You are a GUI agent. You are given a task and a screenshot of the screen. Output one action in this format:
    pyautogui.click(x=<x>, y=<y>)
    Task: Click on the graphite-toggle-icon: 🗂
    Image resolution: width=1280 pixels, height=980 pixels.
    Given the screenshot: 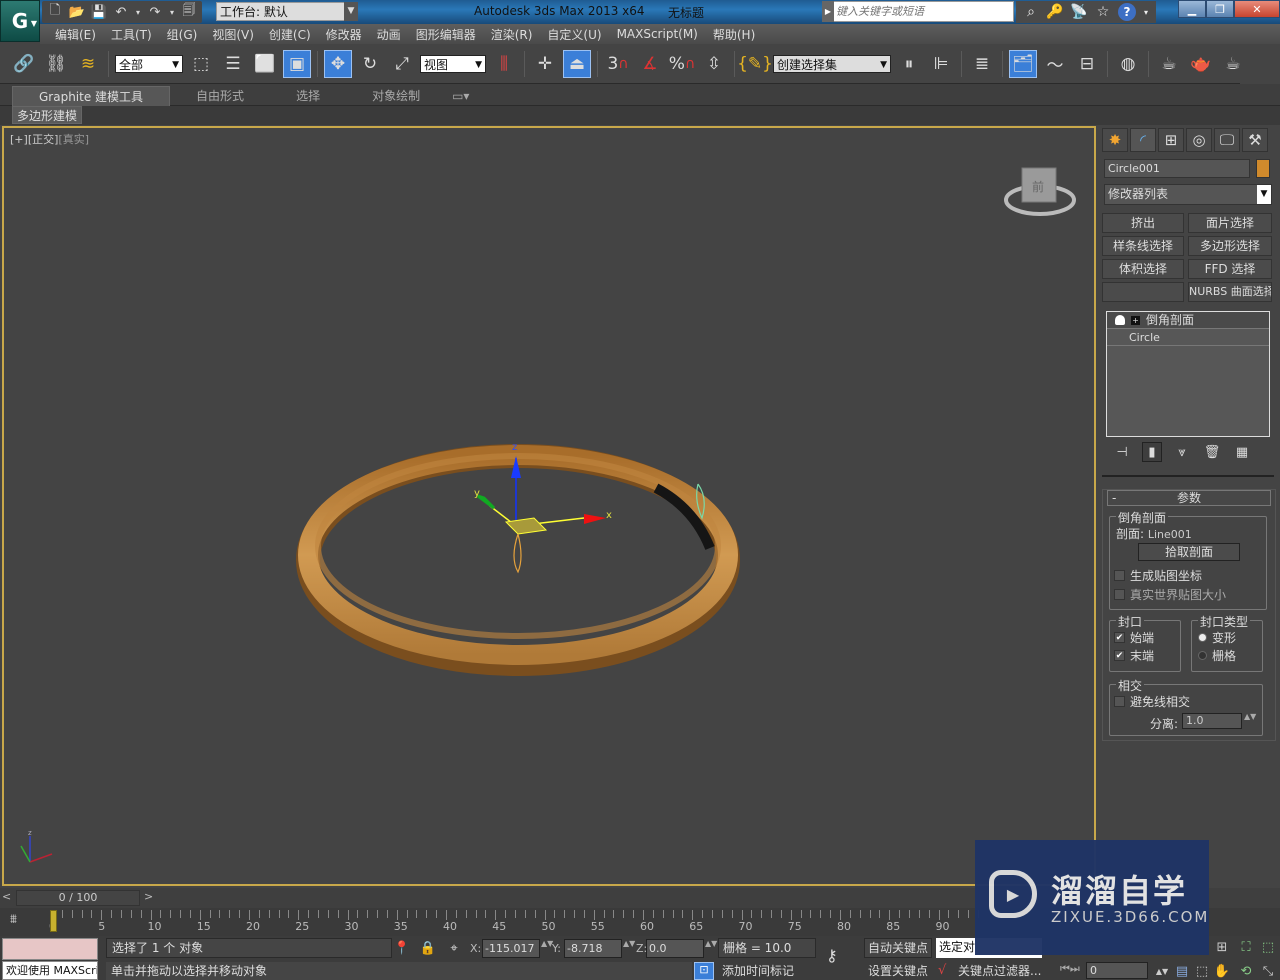 What is the action you would take?
    pyautogui.click(x=1023, y=63)
    